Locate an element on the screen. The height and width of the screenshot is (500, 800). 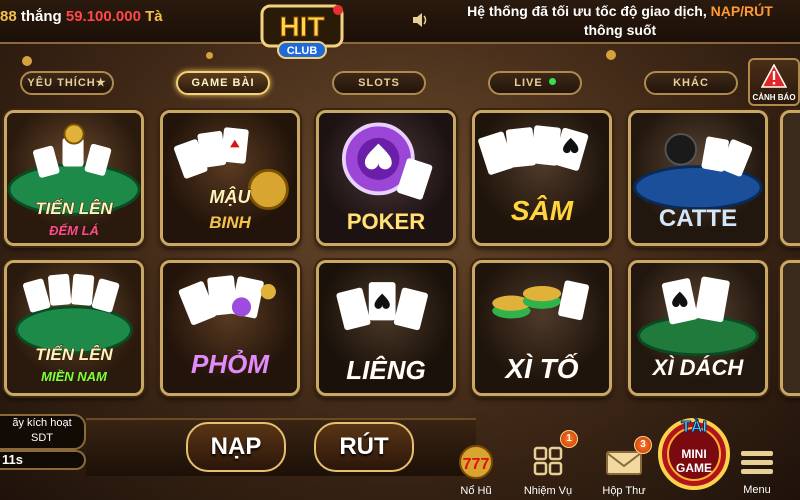
svg-text: 777 is located at coordinates (476, 464).